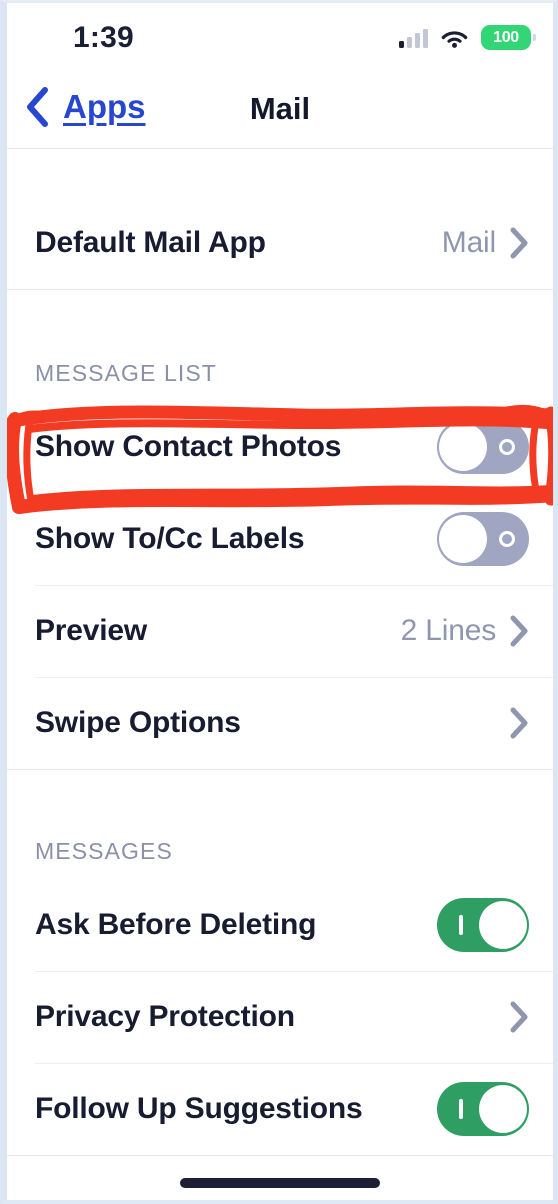 Image resolution: width=558 pixels, height=1204 pixels. Describe the element at coordinates (280, 723) in the screenshot. I see `row-swipe-options: Swipe Options` at that location.